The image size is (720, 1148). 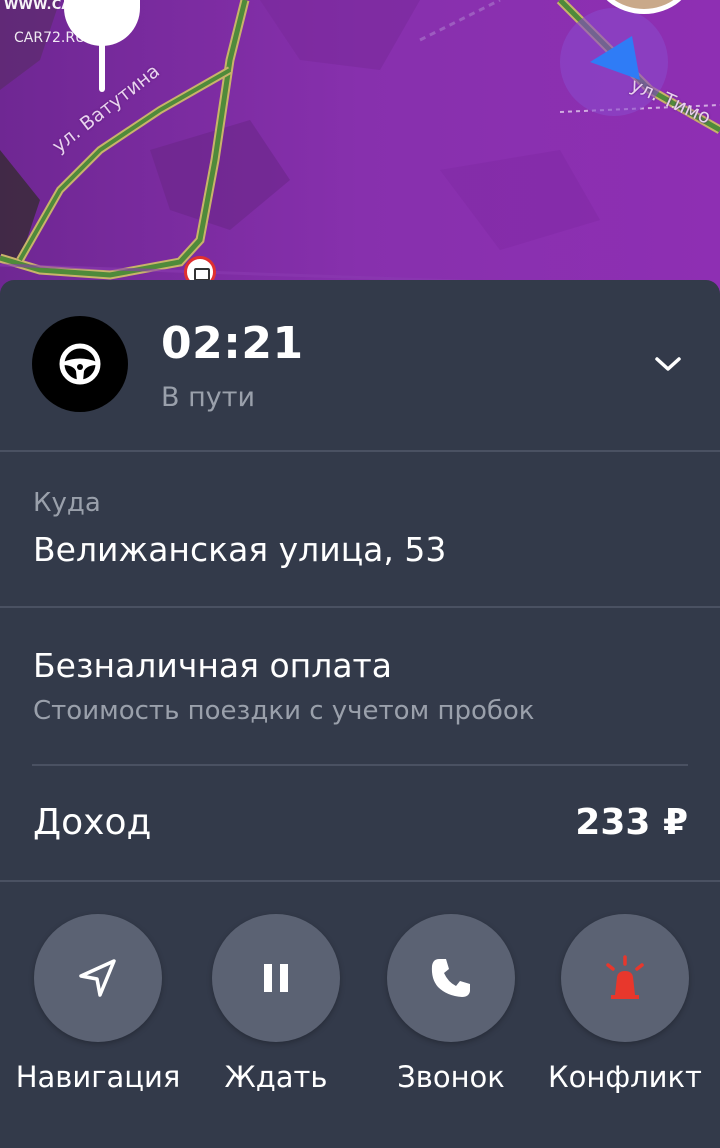 I want to click on map-pin-stem, so click(x=102, y=66).